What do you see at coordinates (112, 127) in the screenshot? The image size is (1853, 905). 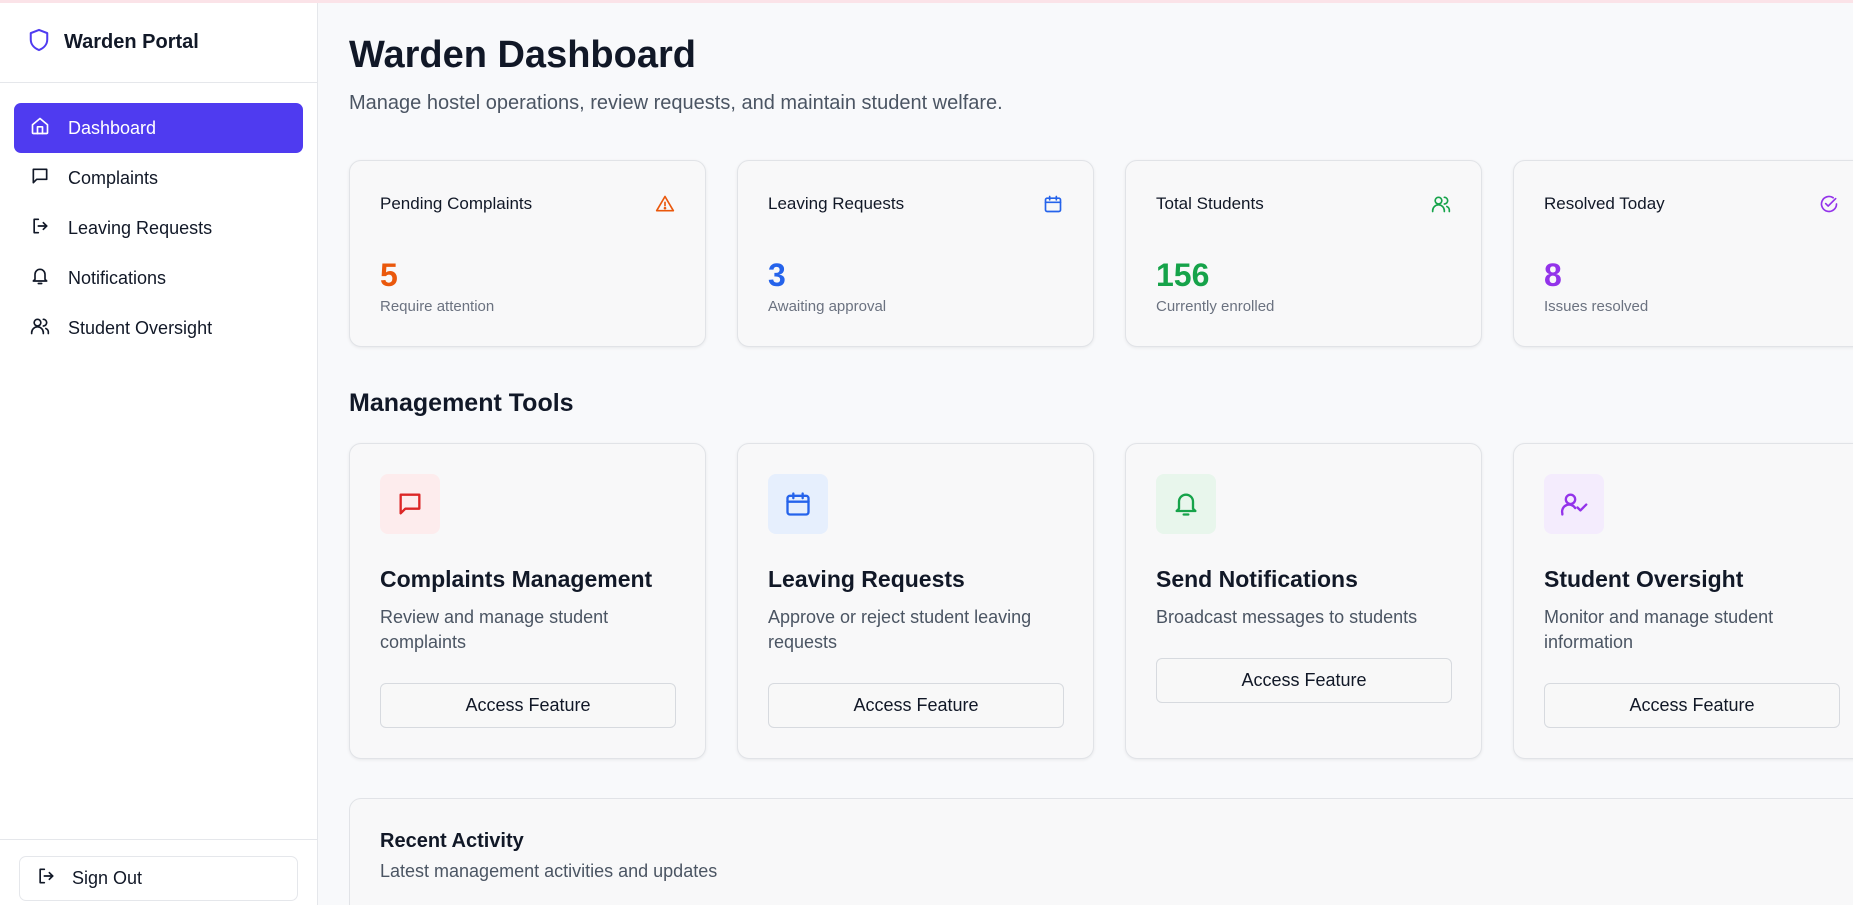 I see `sidebar-item-label: Dashboard` at bounding box center [112, 127].